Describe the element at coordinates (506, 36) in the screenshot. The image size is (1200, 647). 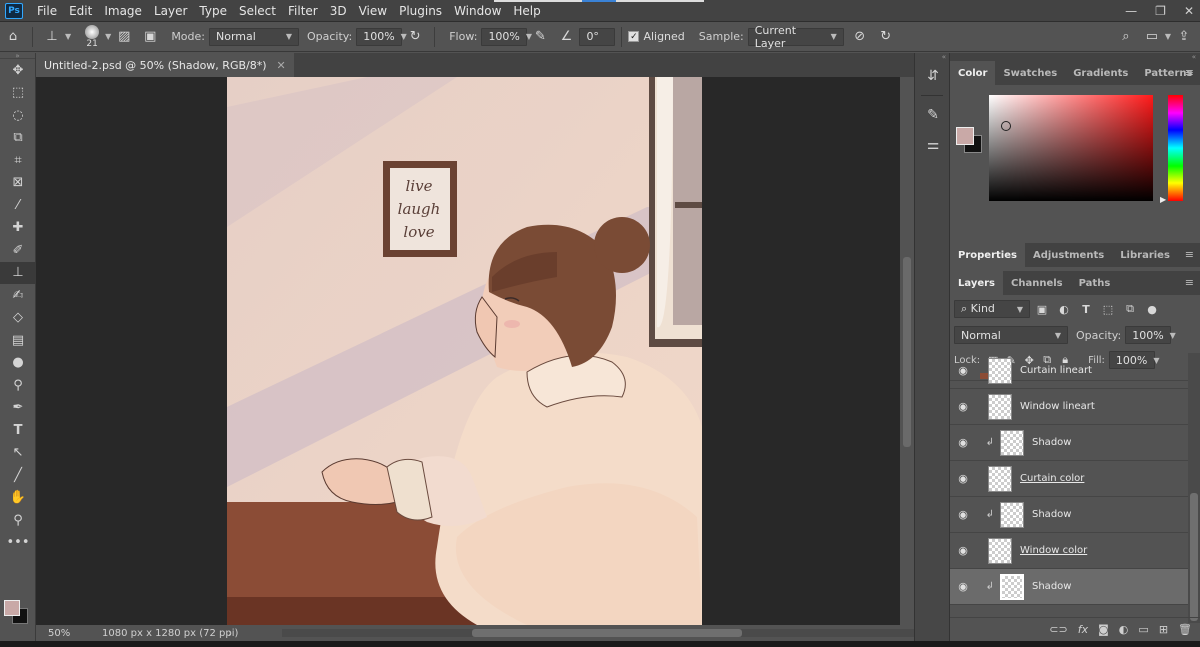
I see `flow-input: 100% ▼` at that location.